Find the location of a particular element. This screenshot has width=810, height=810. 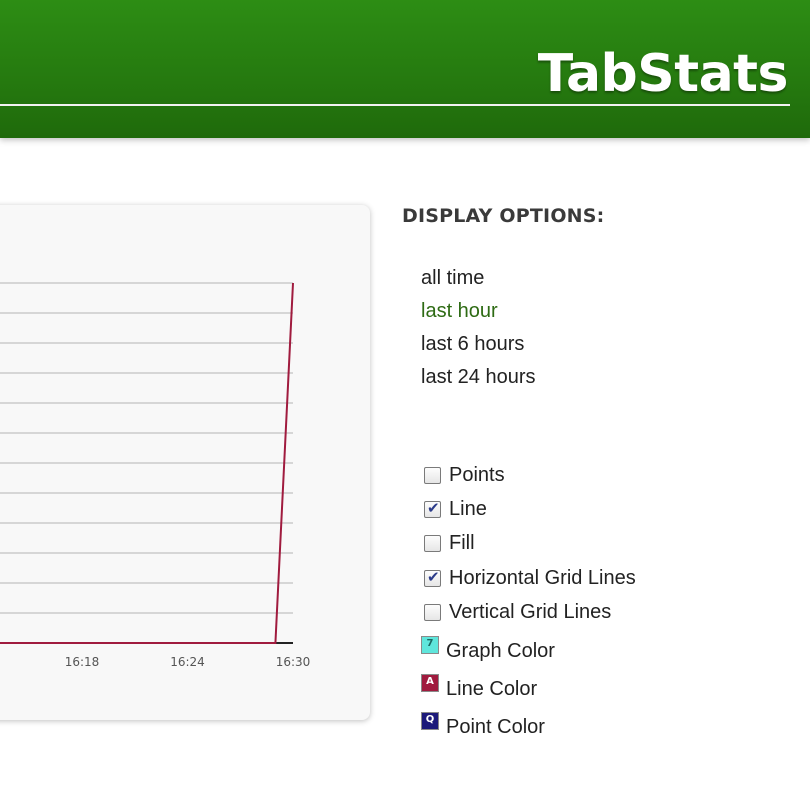

graph-color-option: 7 Graph Color is located at coordinates (488, 651).